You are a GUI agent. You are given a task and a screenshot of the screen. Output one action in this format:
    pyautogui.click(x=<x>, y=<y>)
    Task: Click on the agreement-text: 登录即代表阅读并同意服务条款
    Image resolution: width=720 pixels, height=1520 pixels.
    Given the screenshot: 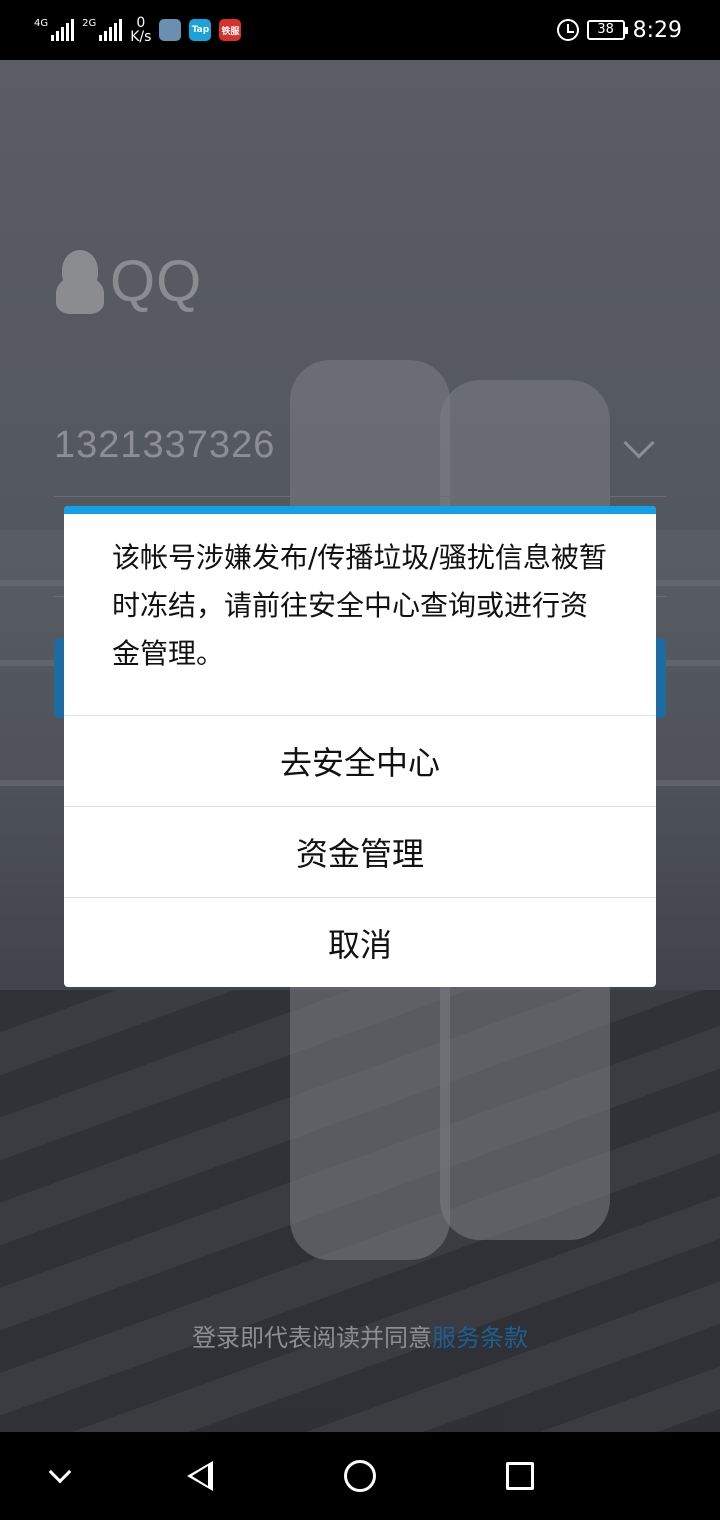 What is the action you would take?
    pyautogui.click(x=360, y=1335)
    